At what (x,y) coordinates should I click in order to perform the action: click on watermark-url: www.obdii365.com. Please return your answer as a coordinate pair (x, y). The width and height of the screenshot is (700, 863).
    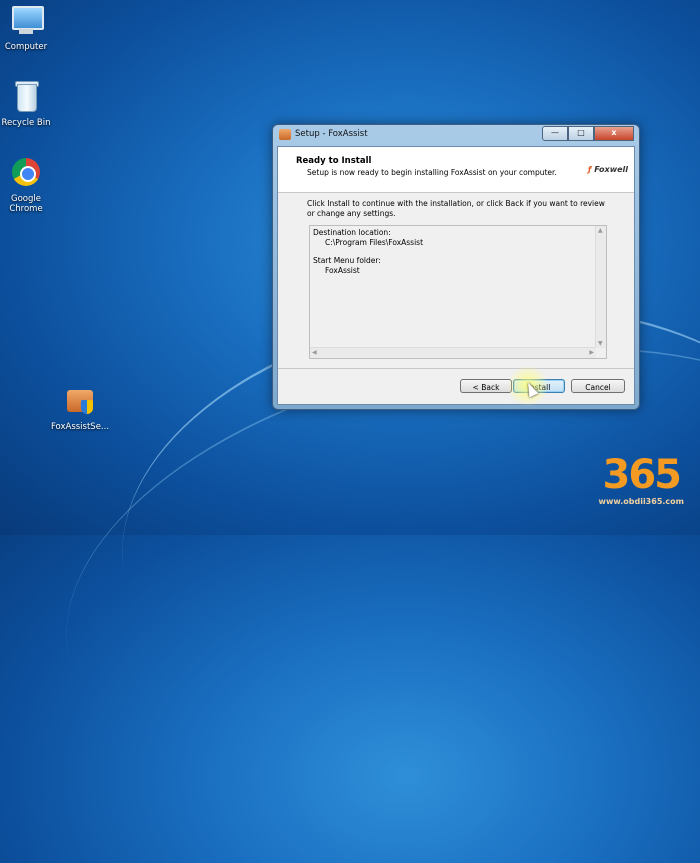
    Looking at the image, I should click on (641, 501).